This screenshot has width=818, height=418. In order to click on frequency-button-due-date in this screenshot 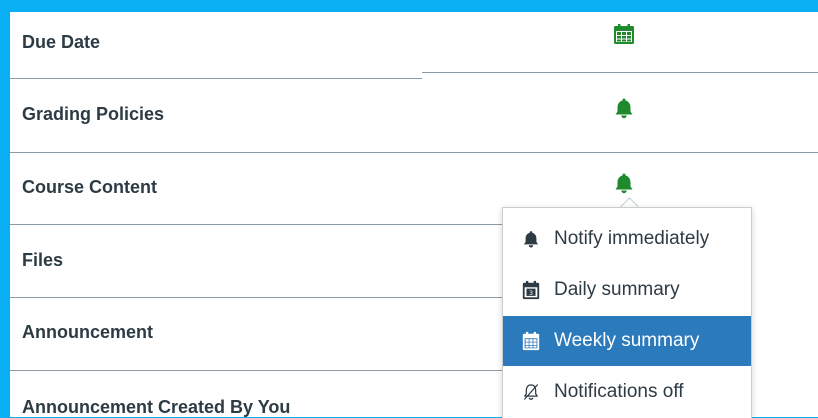, I will do `click(624, 34)`.